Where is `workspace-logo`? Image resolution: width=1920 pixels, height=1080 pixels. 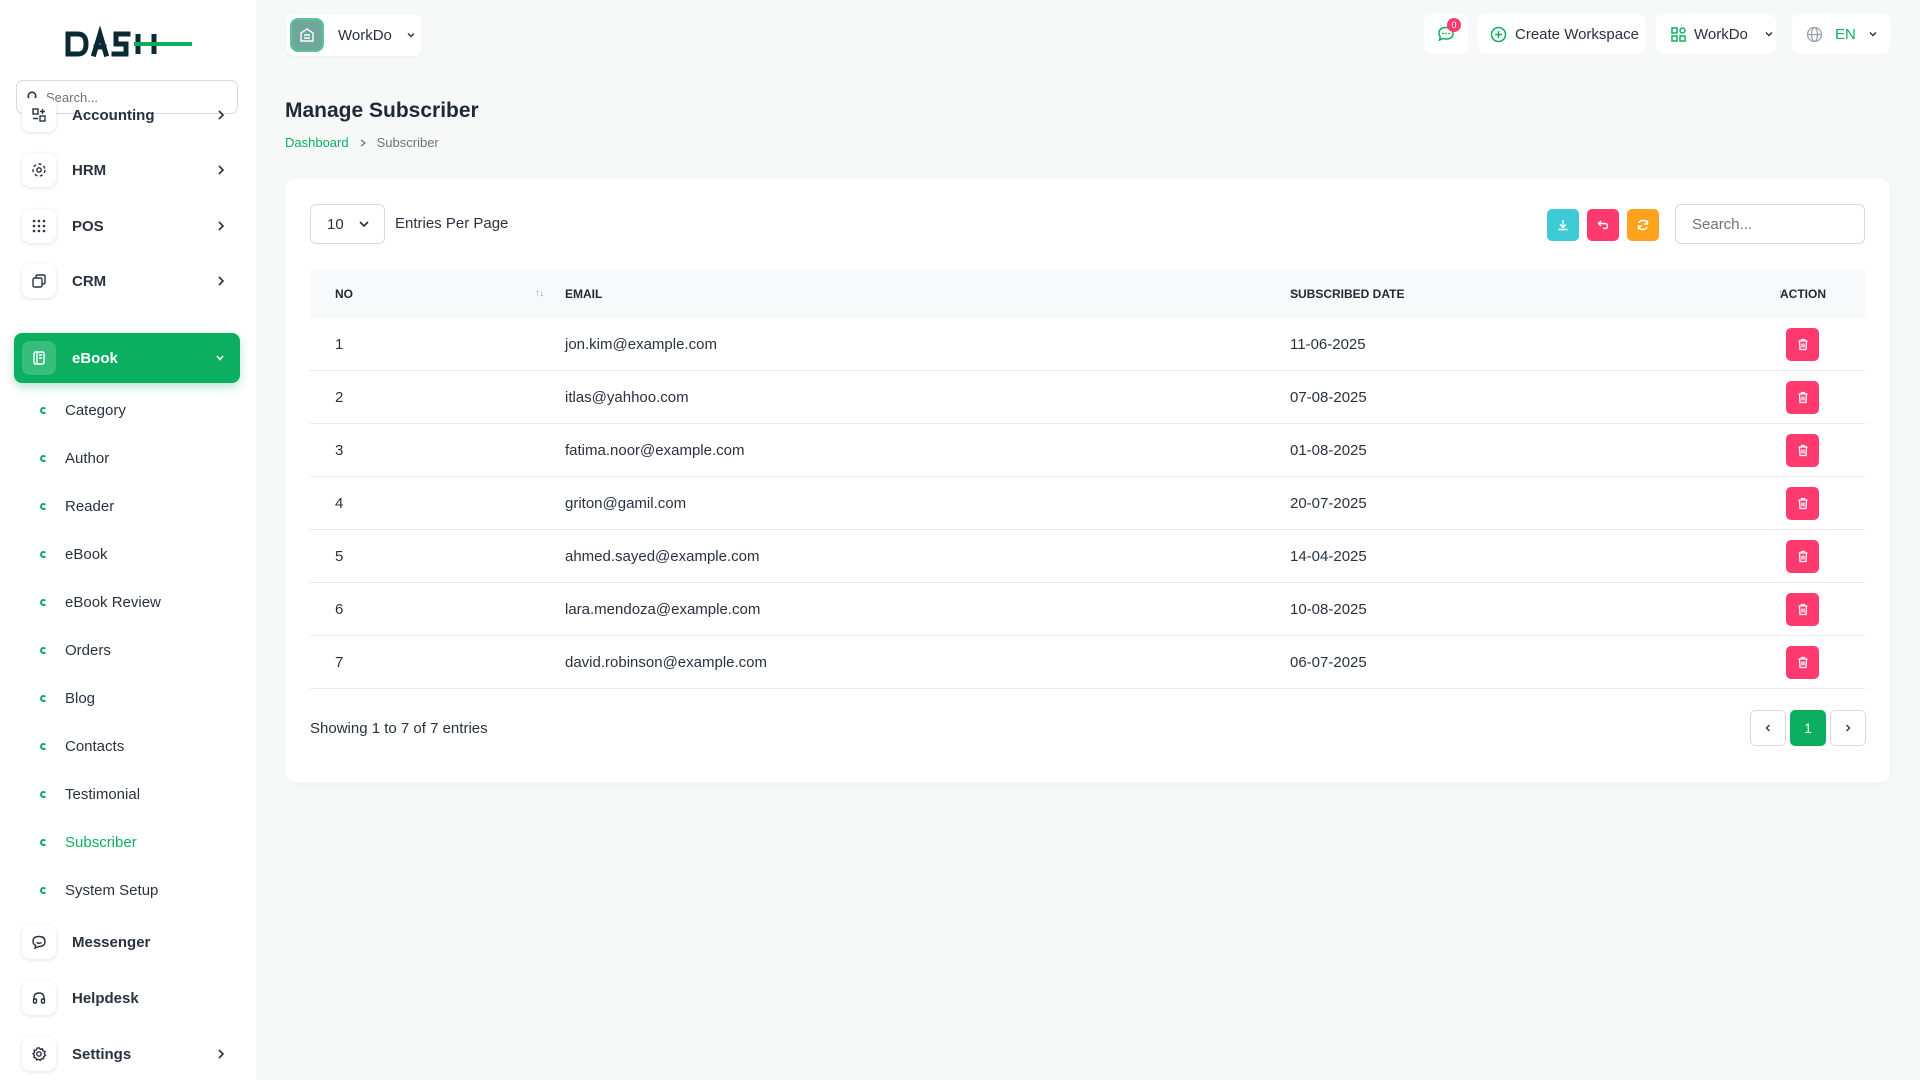
workspace-logo is located at coordinates (307, 35).